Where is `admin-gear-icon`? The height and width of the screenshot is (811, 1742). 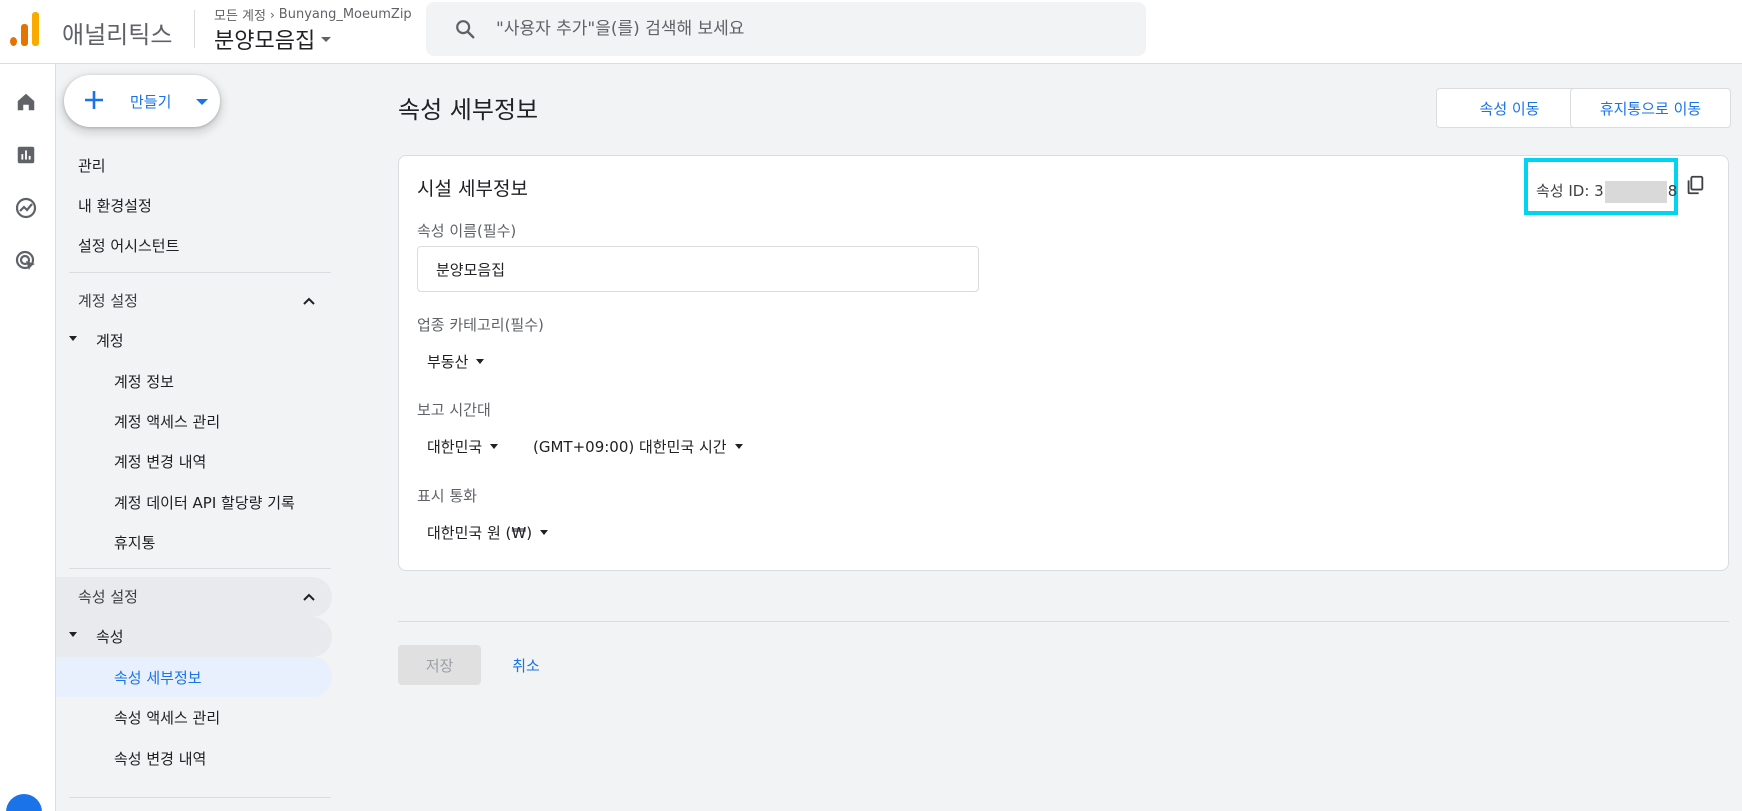
admin-gear-icon is located at coordinates (24, 802).